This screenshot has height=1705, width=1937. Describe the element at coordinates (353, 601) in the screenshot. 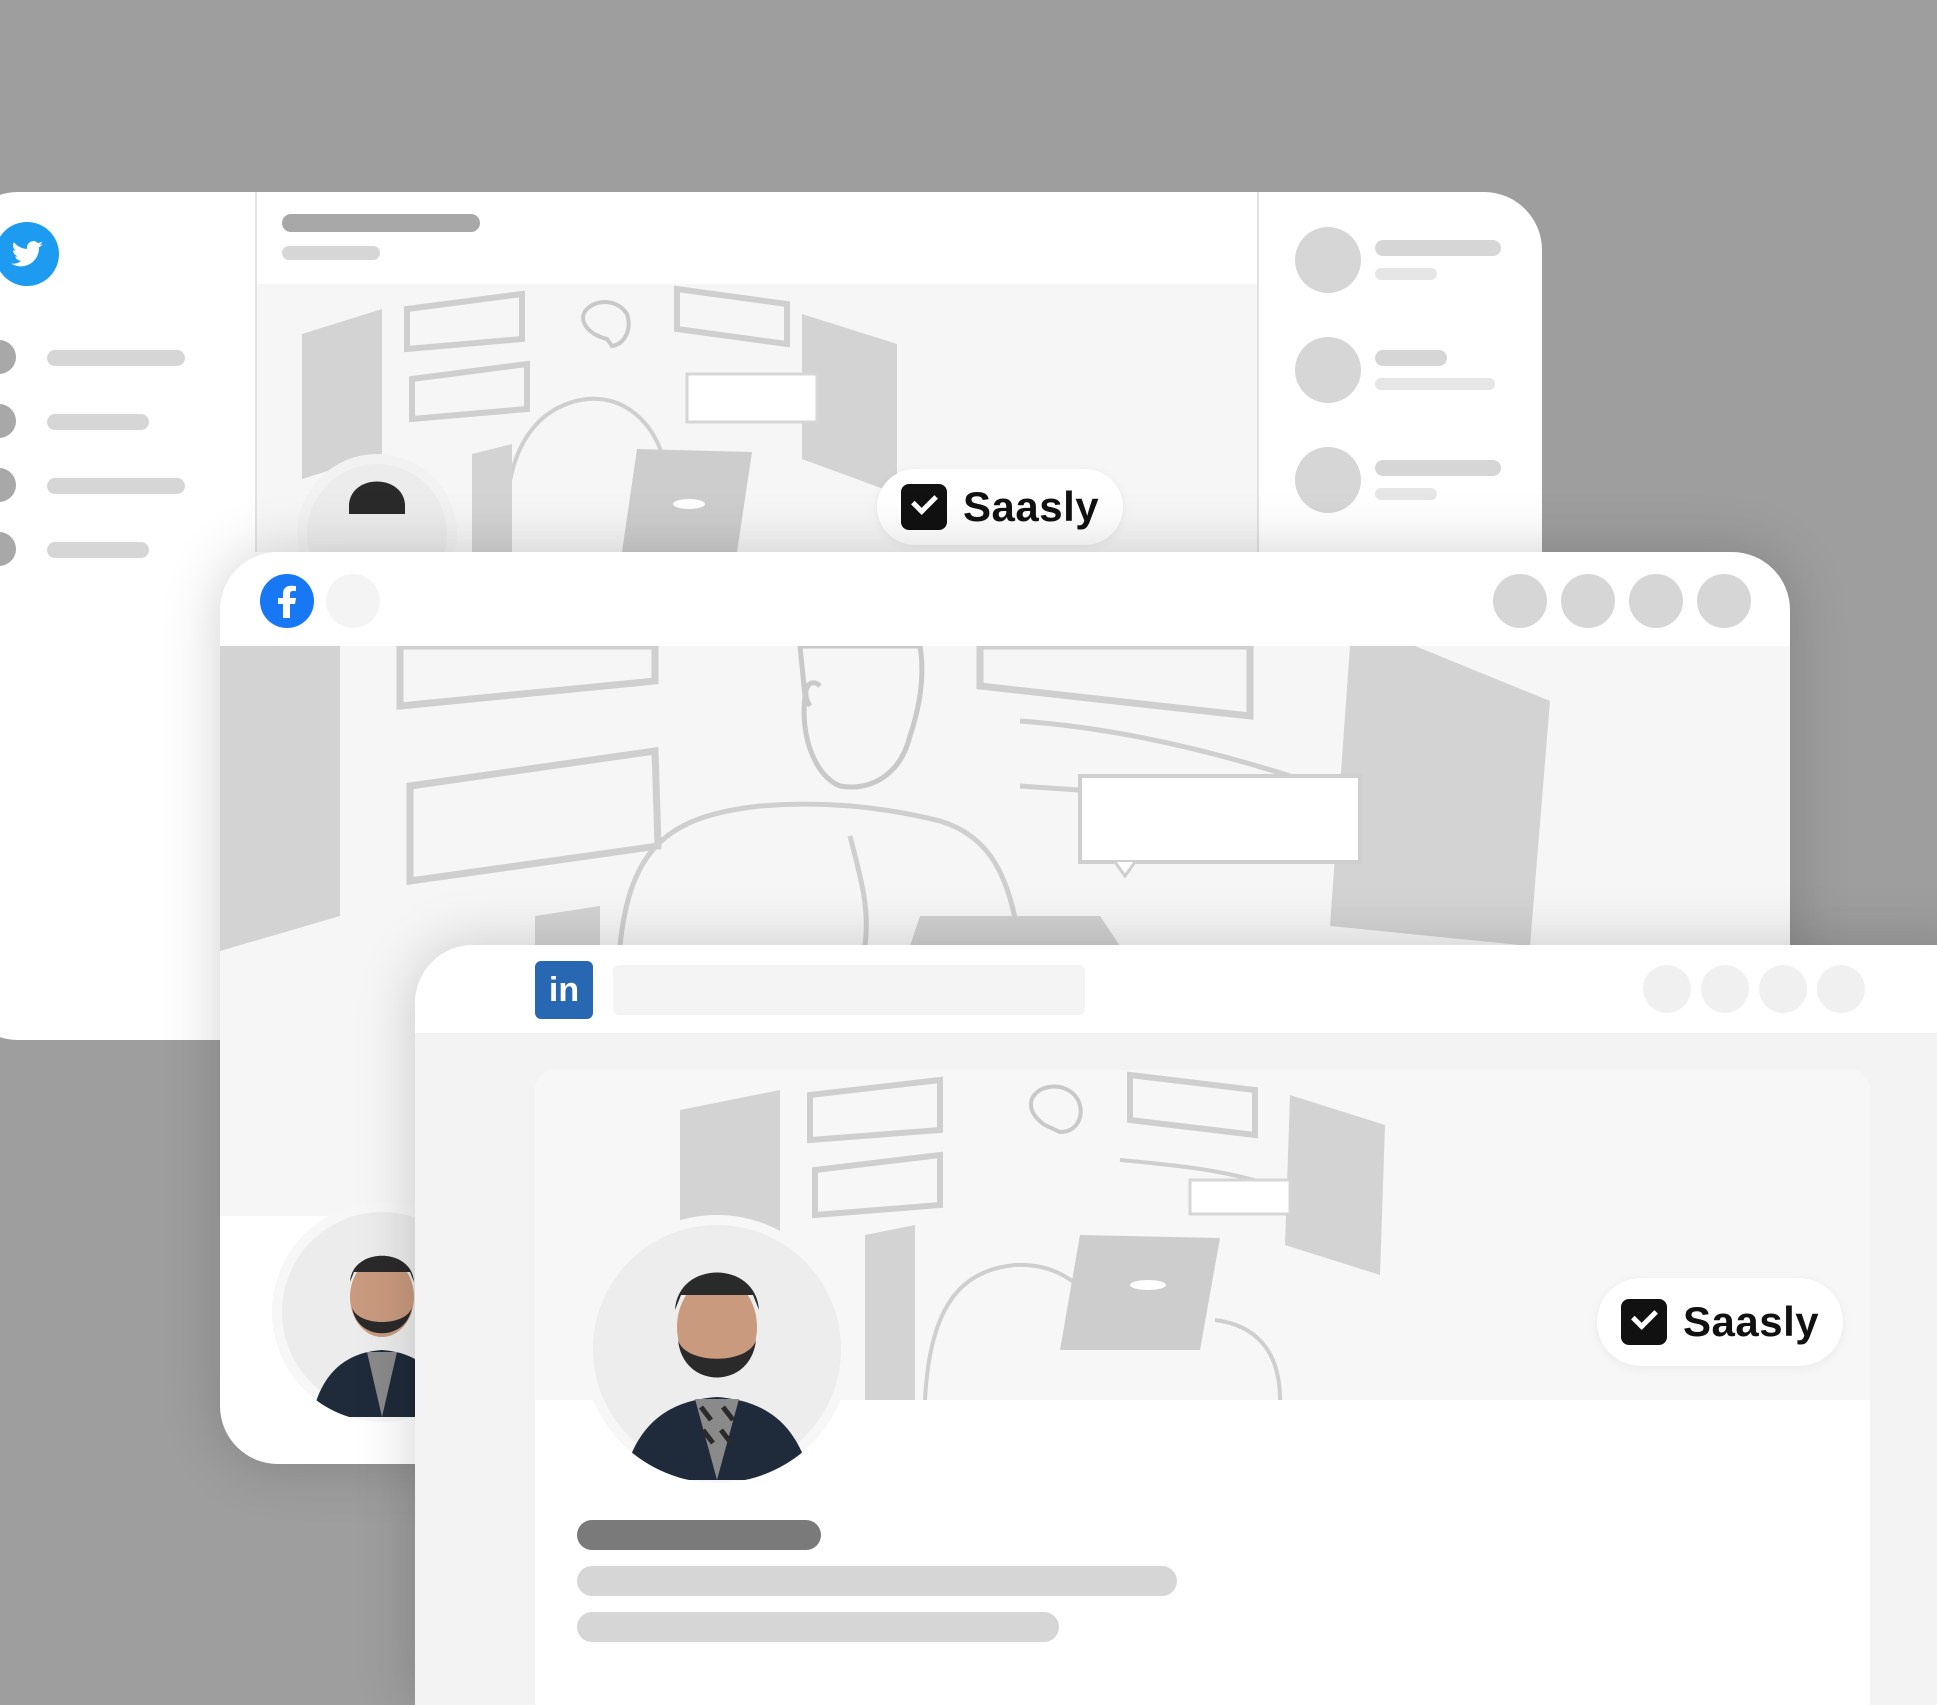

I see `search-placeholder-dot` at that location.